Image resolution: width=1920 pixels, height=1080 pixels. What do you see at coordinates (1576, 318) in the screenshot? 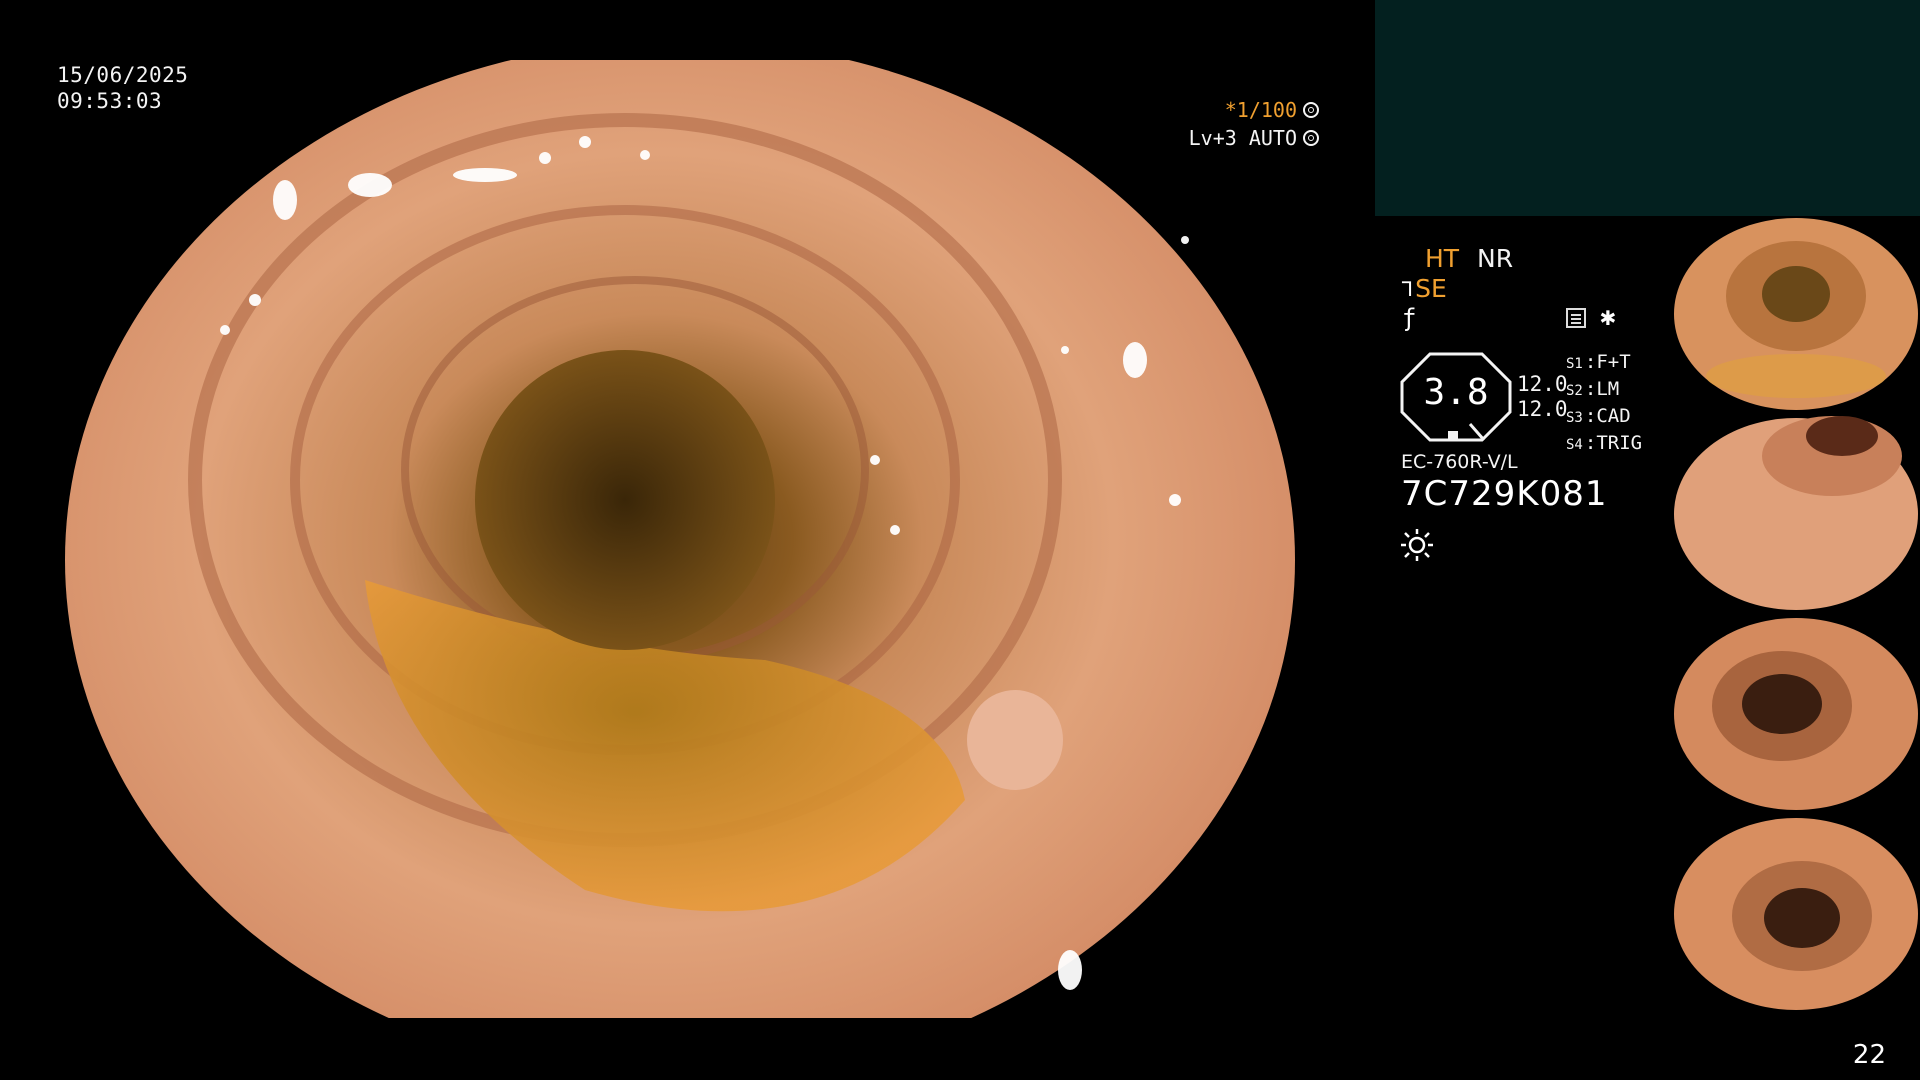
I see `report-icon` at bounding box center [1576, 318].